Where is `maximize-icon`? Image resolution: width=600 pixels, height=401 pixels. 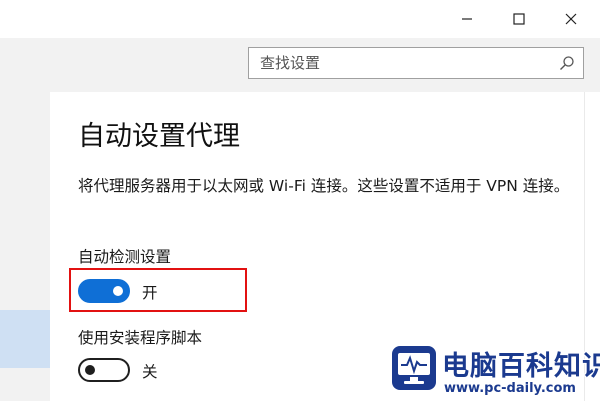
maximize-icon is located at coordinates (519, 19).